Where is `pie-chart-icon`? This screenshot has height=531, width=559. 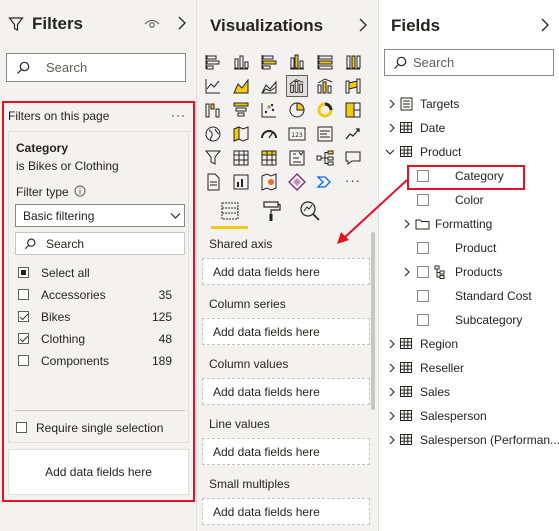 pie-chart-icon is located at coordinates (297, 110).